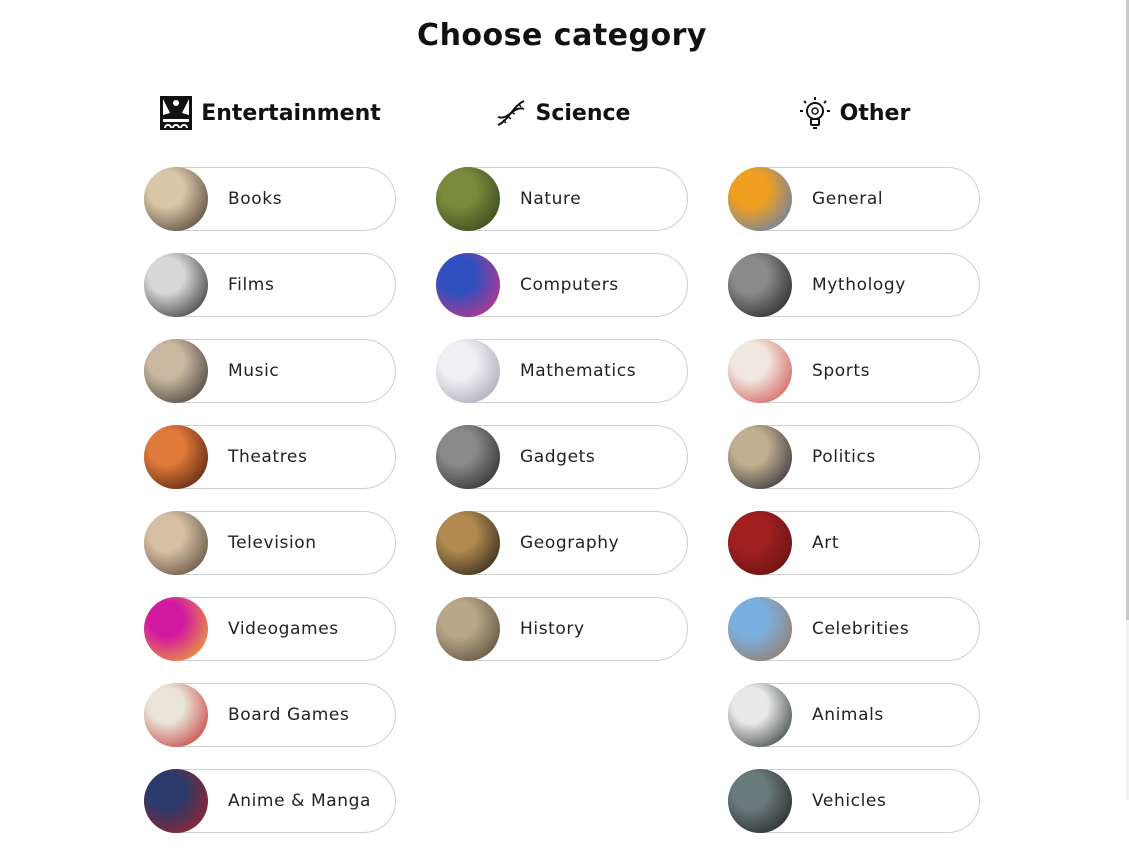 This screenshot has height=855, width=1129. Describe the element at coordinates (848, 199) in the screenshot. I see `category-label: General` at that location.